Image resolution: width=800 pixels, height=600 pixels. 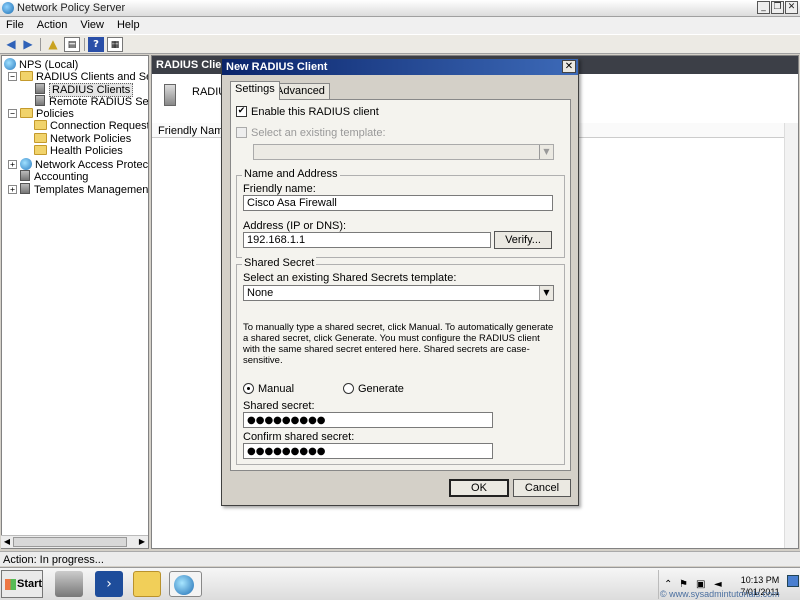 What do you see at coordinates (129, 24) in the screenshot?
I see `menu-help: Help` at bounding box center [129, 24].